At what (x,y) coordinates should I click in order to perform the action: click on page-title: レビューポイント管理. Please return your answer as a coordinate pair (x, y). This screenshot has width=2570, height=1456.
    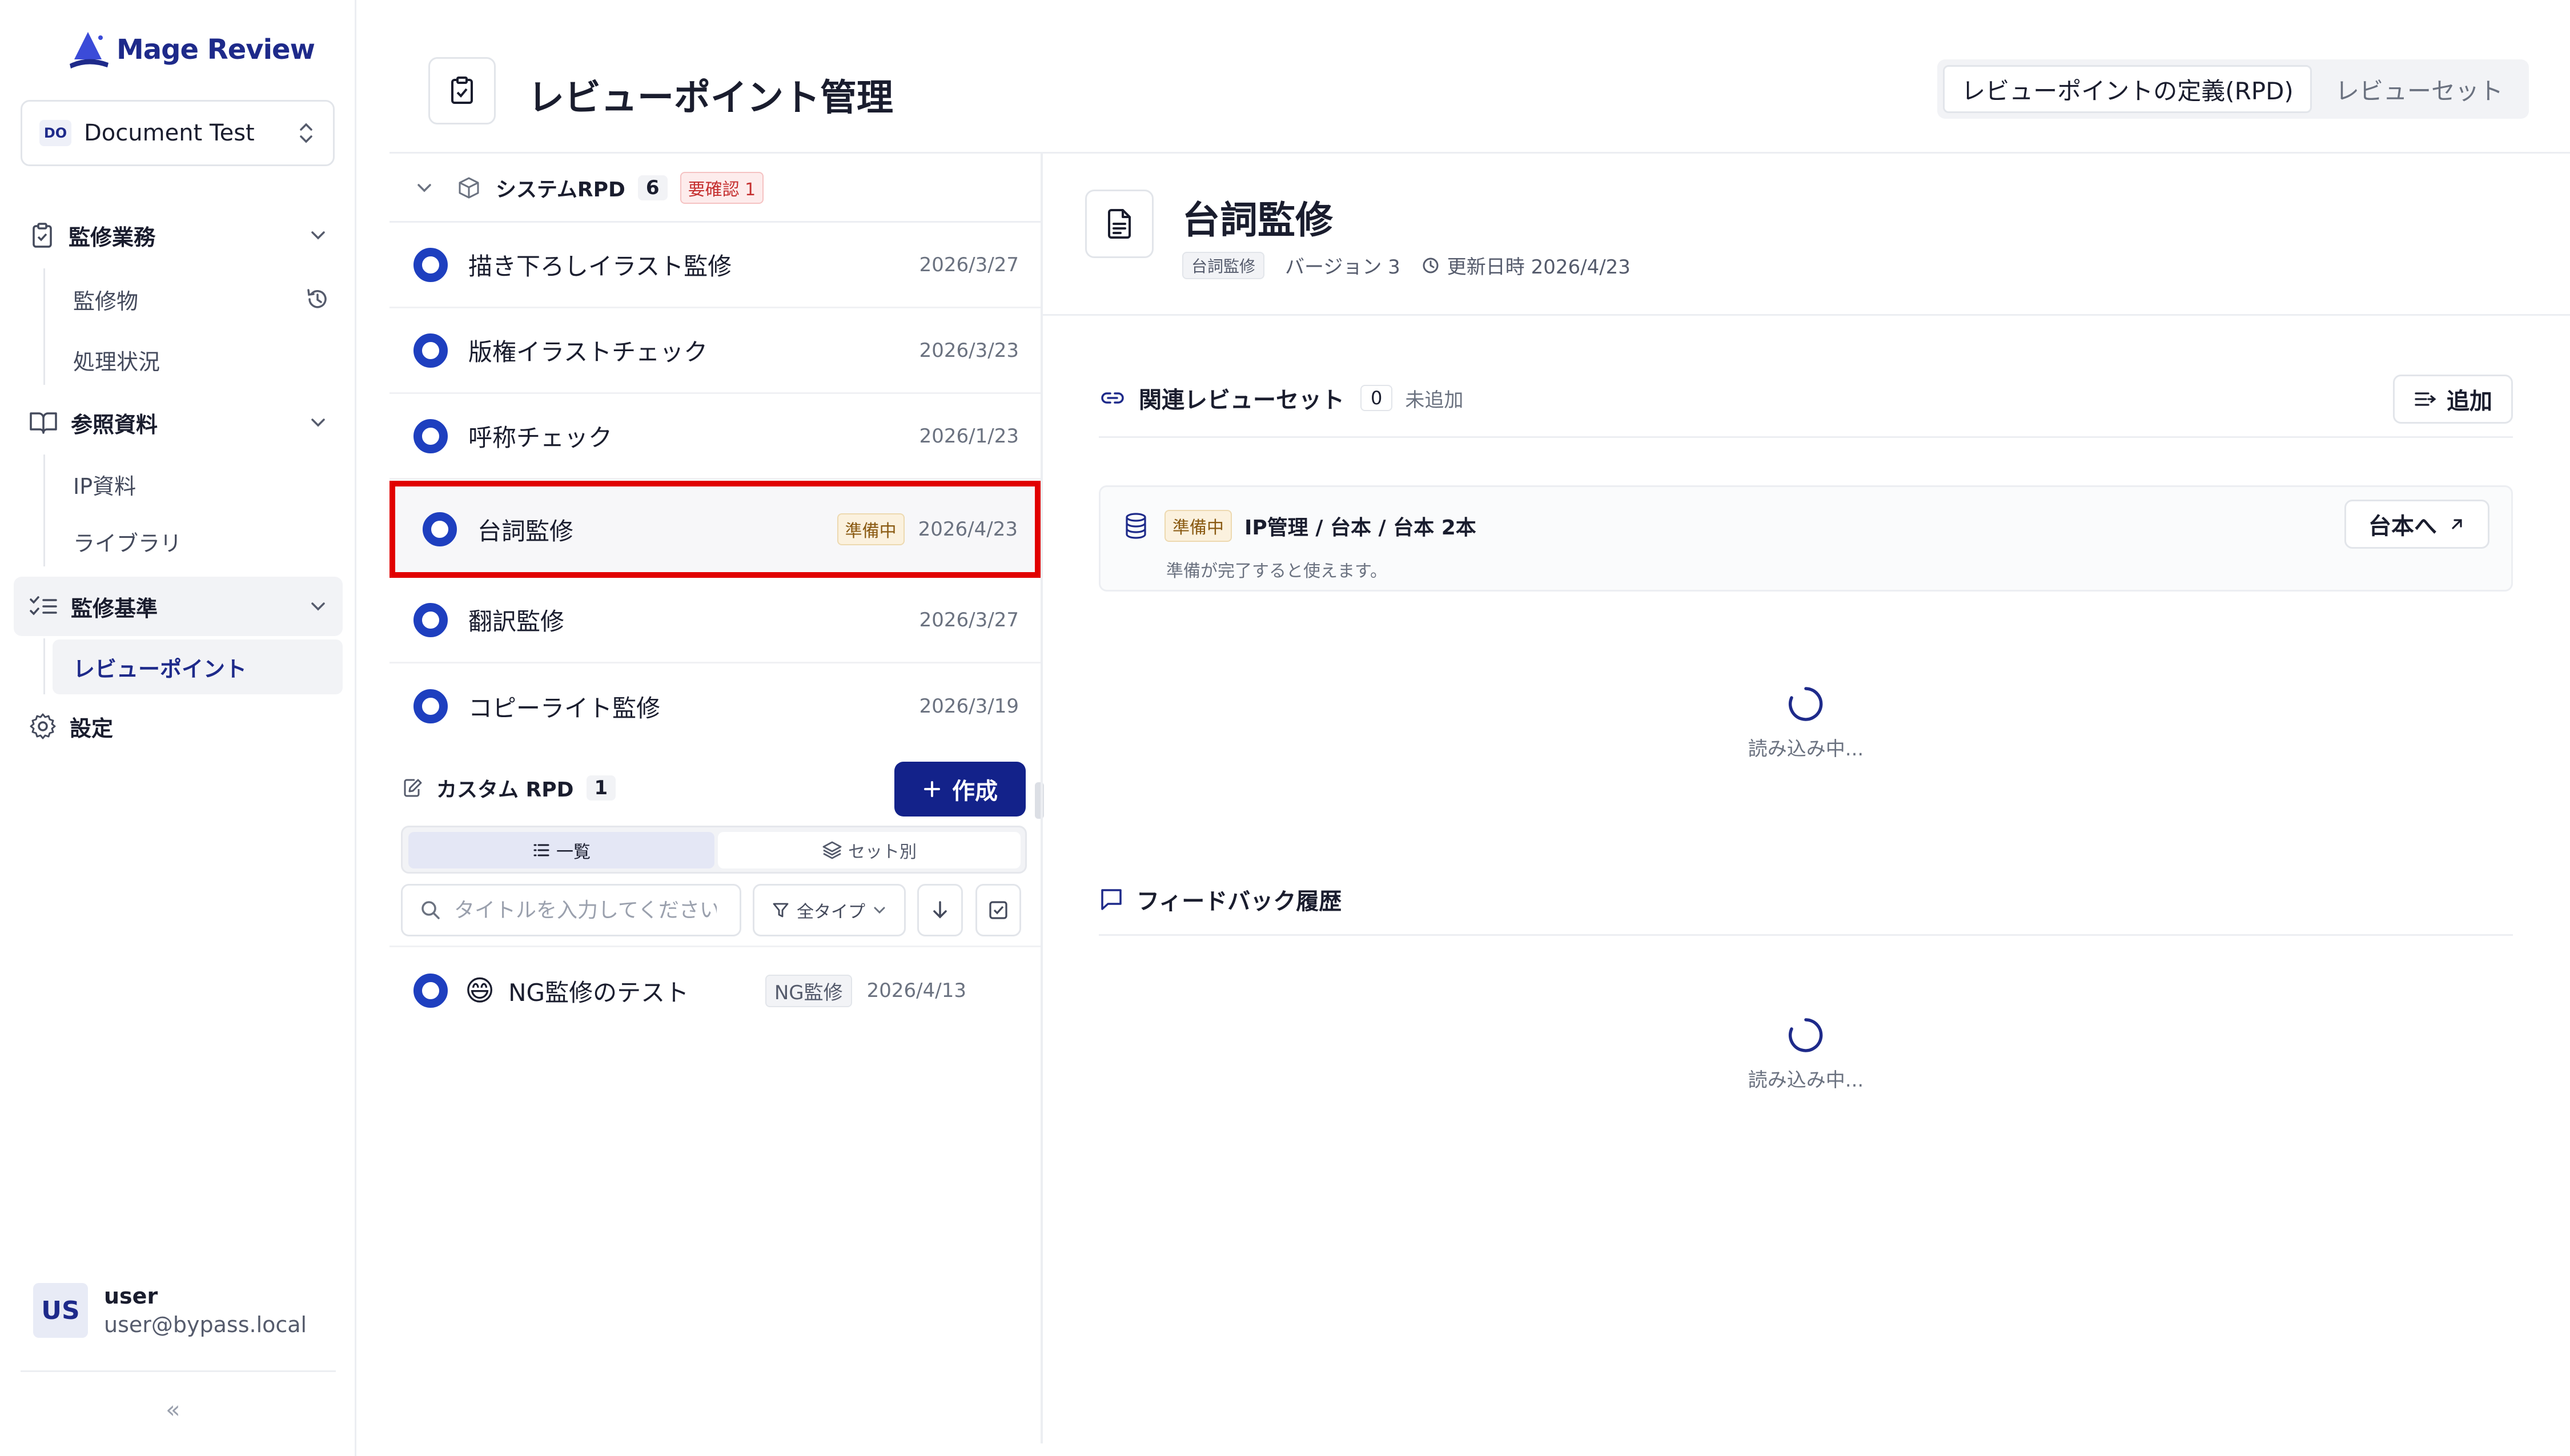
    Looking at the image, I should click on (710, 98).